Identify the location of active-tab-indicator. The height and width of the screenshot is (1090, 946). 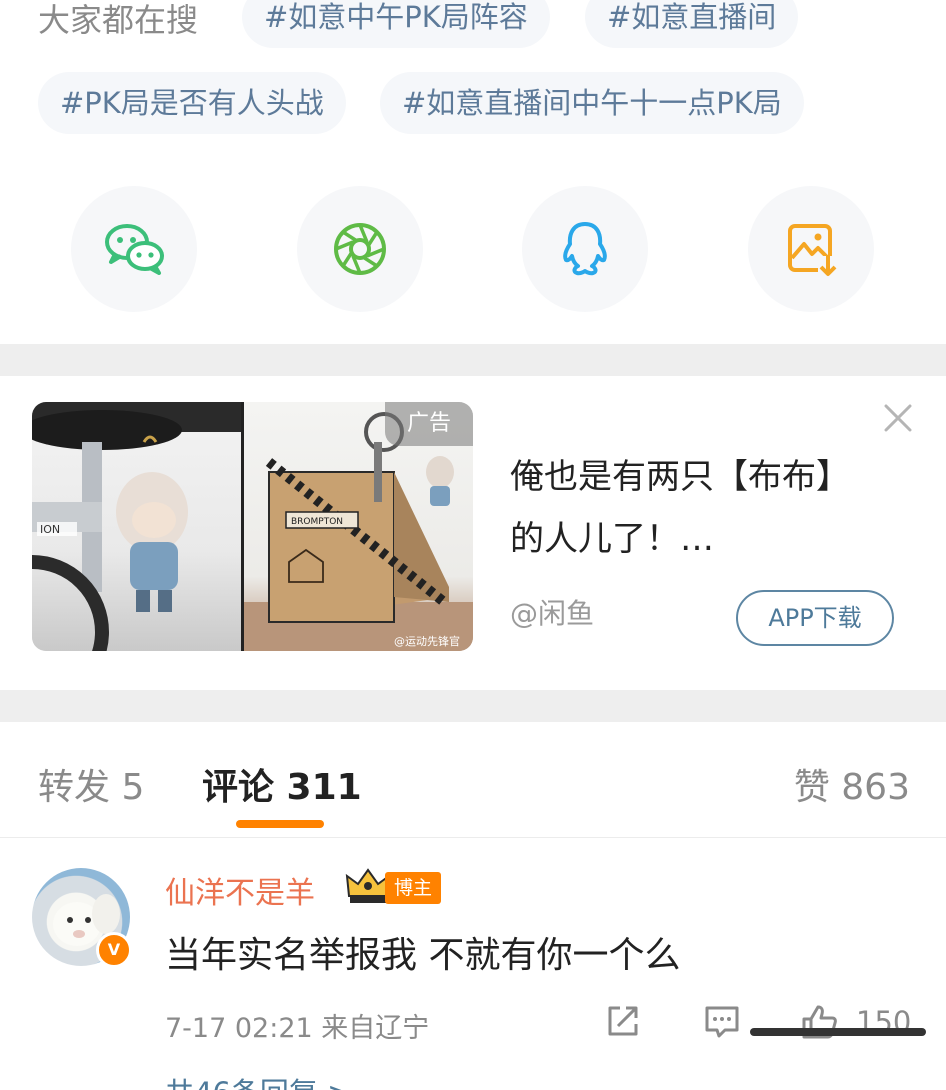
(280, 824).